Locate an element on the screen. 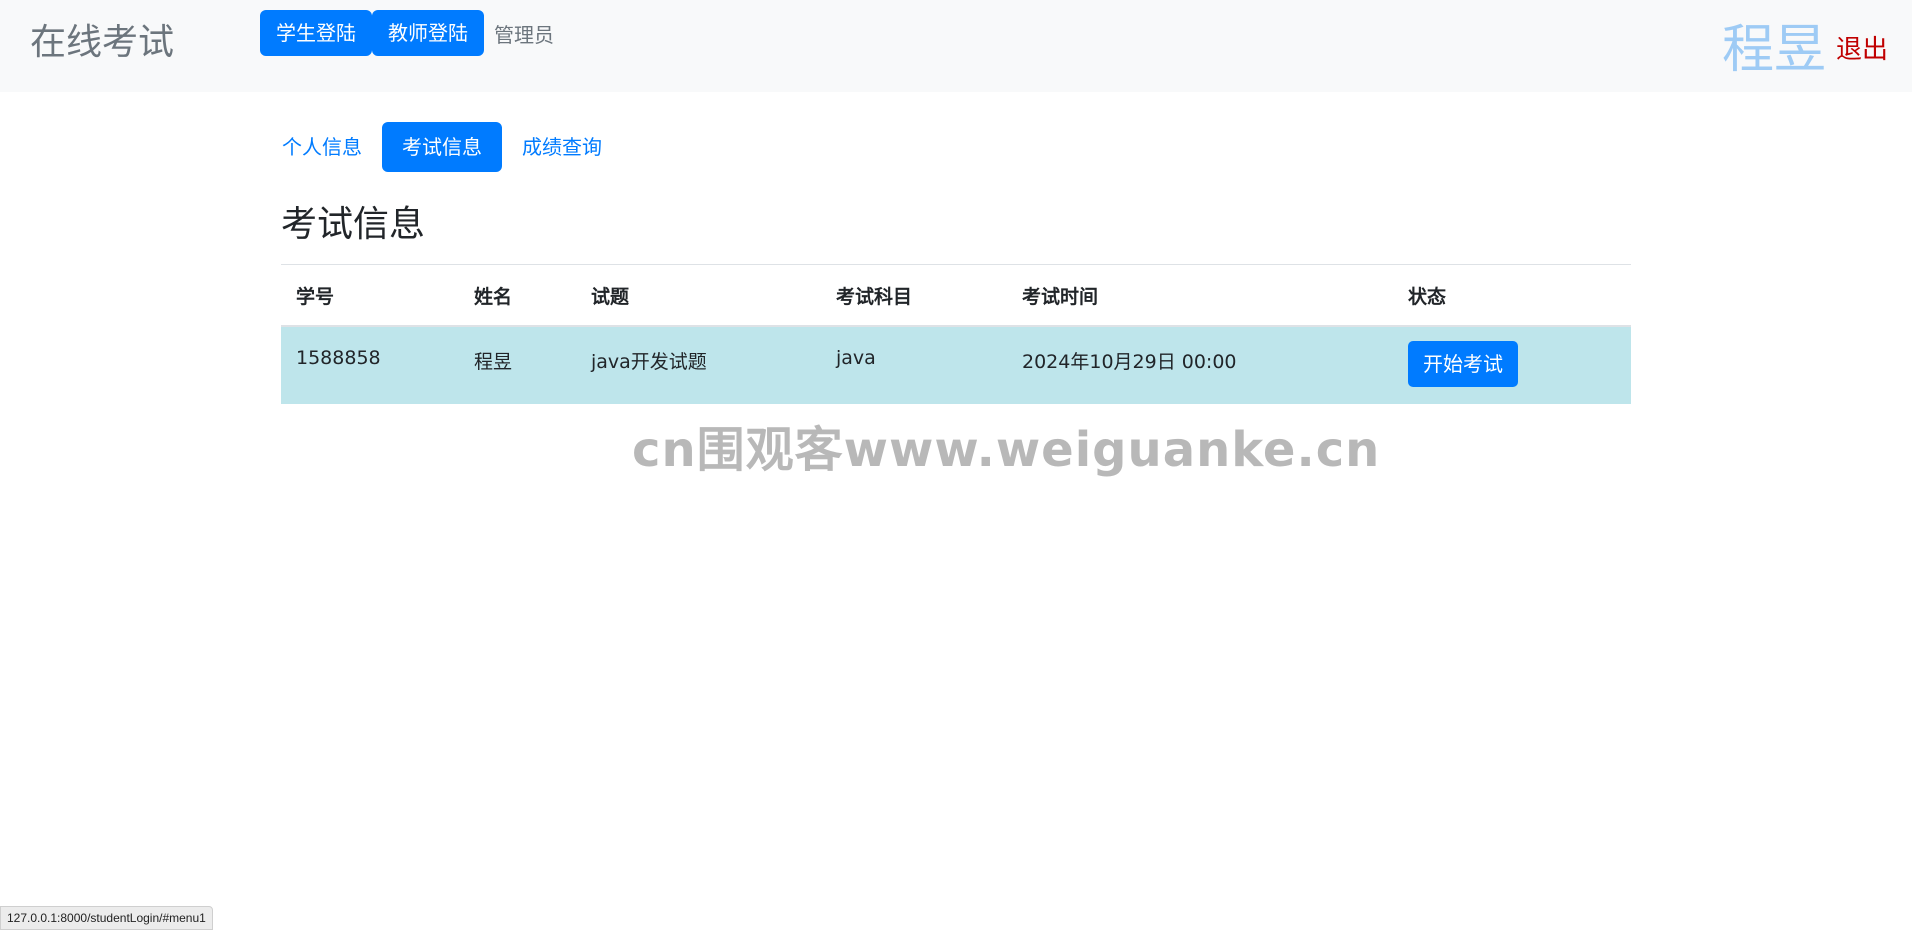  cell-name: 程昱 is located at coordinates (517, 365).